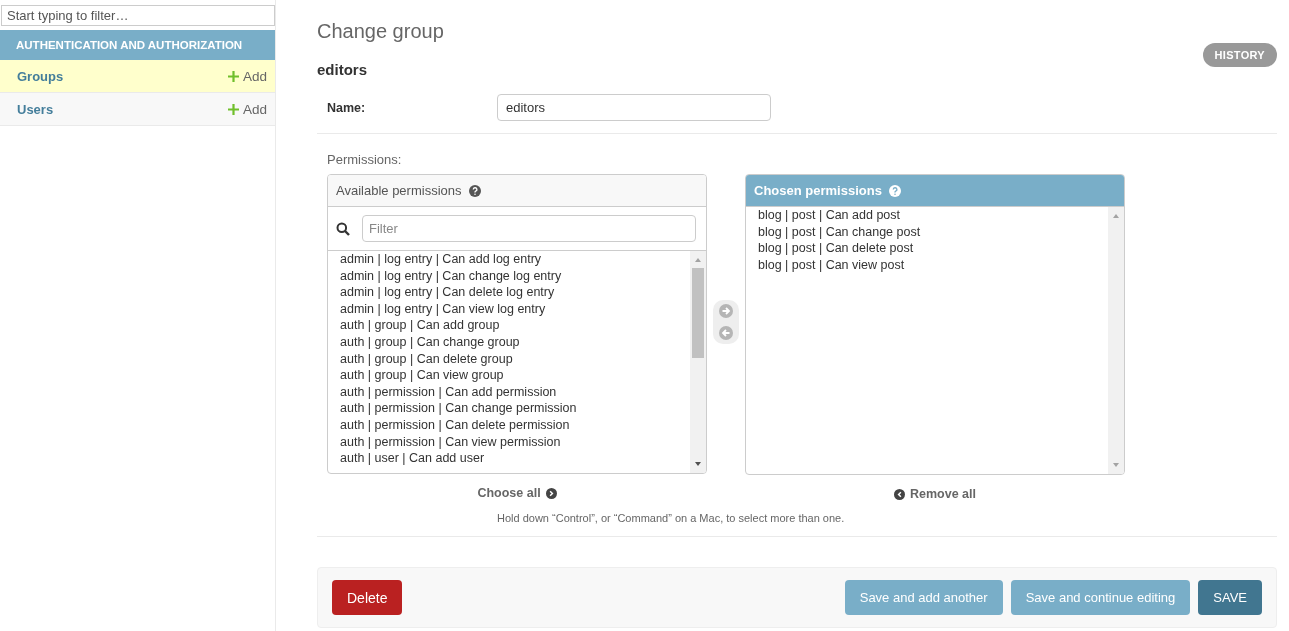 The width and height of the screenshot is (1289, 631). What do you see at coordinates (509, 342) in the screenshot?
I see `permission-option: auth | group | Can change group` at bounding box center [509, 342].